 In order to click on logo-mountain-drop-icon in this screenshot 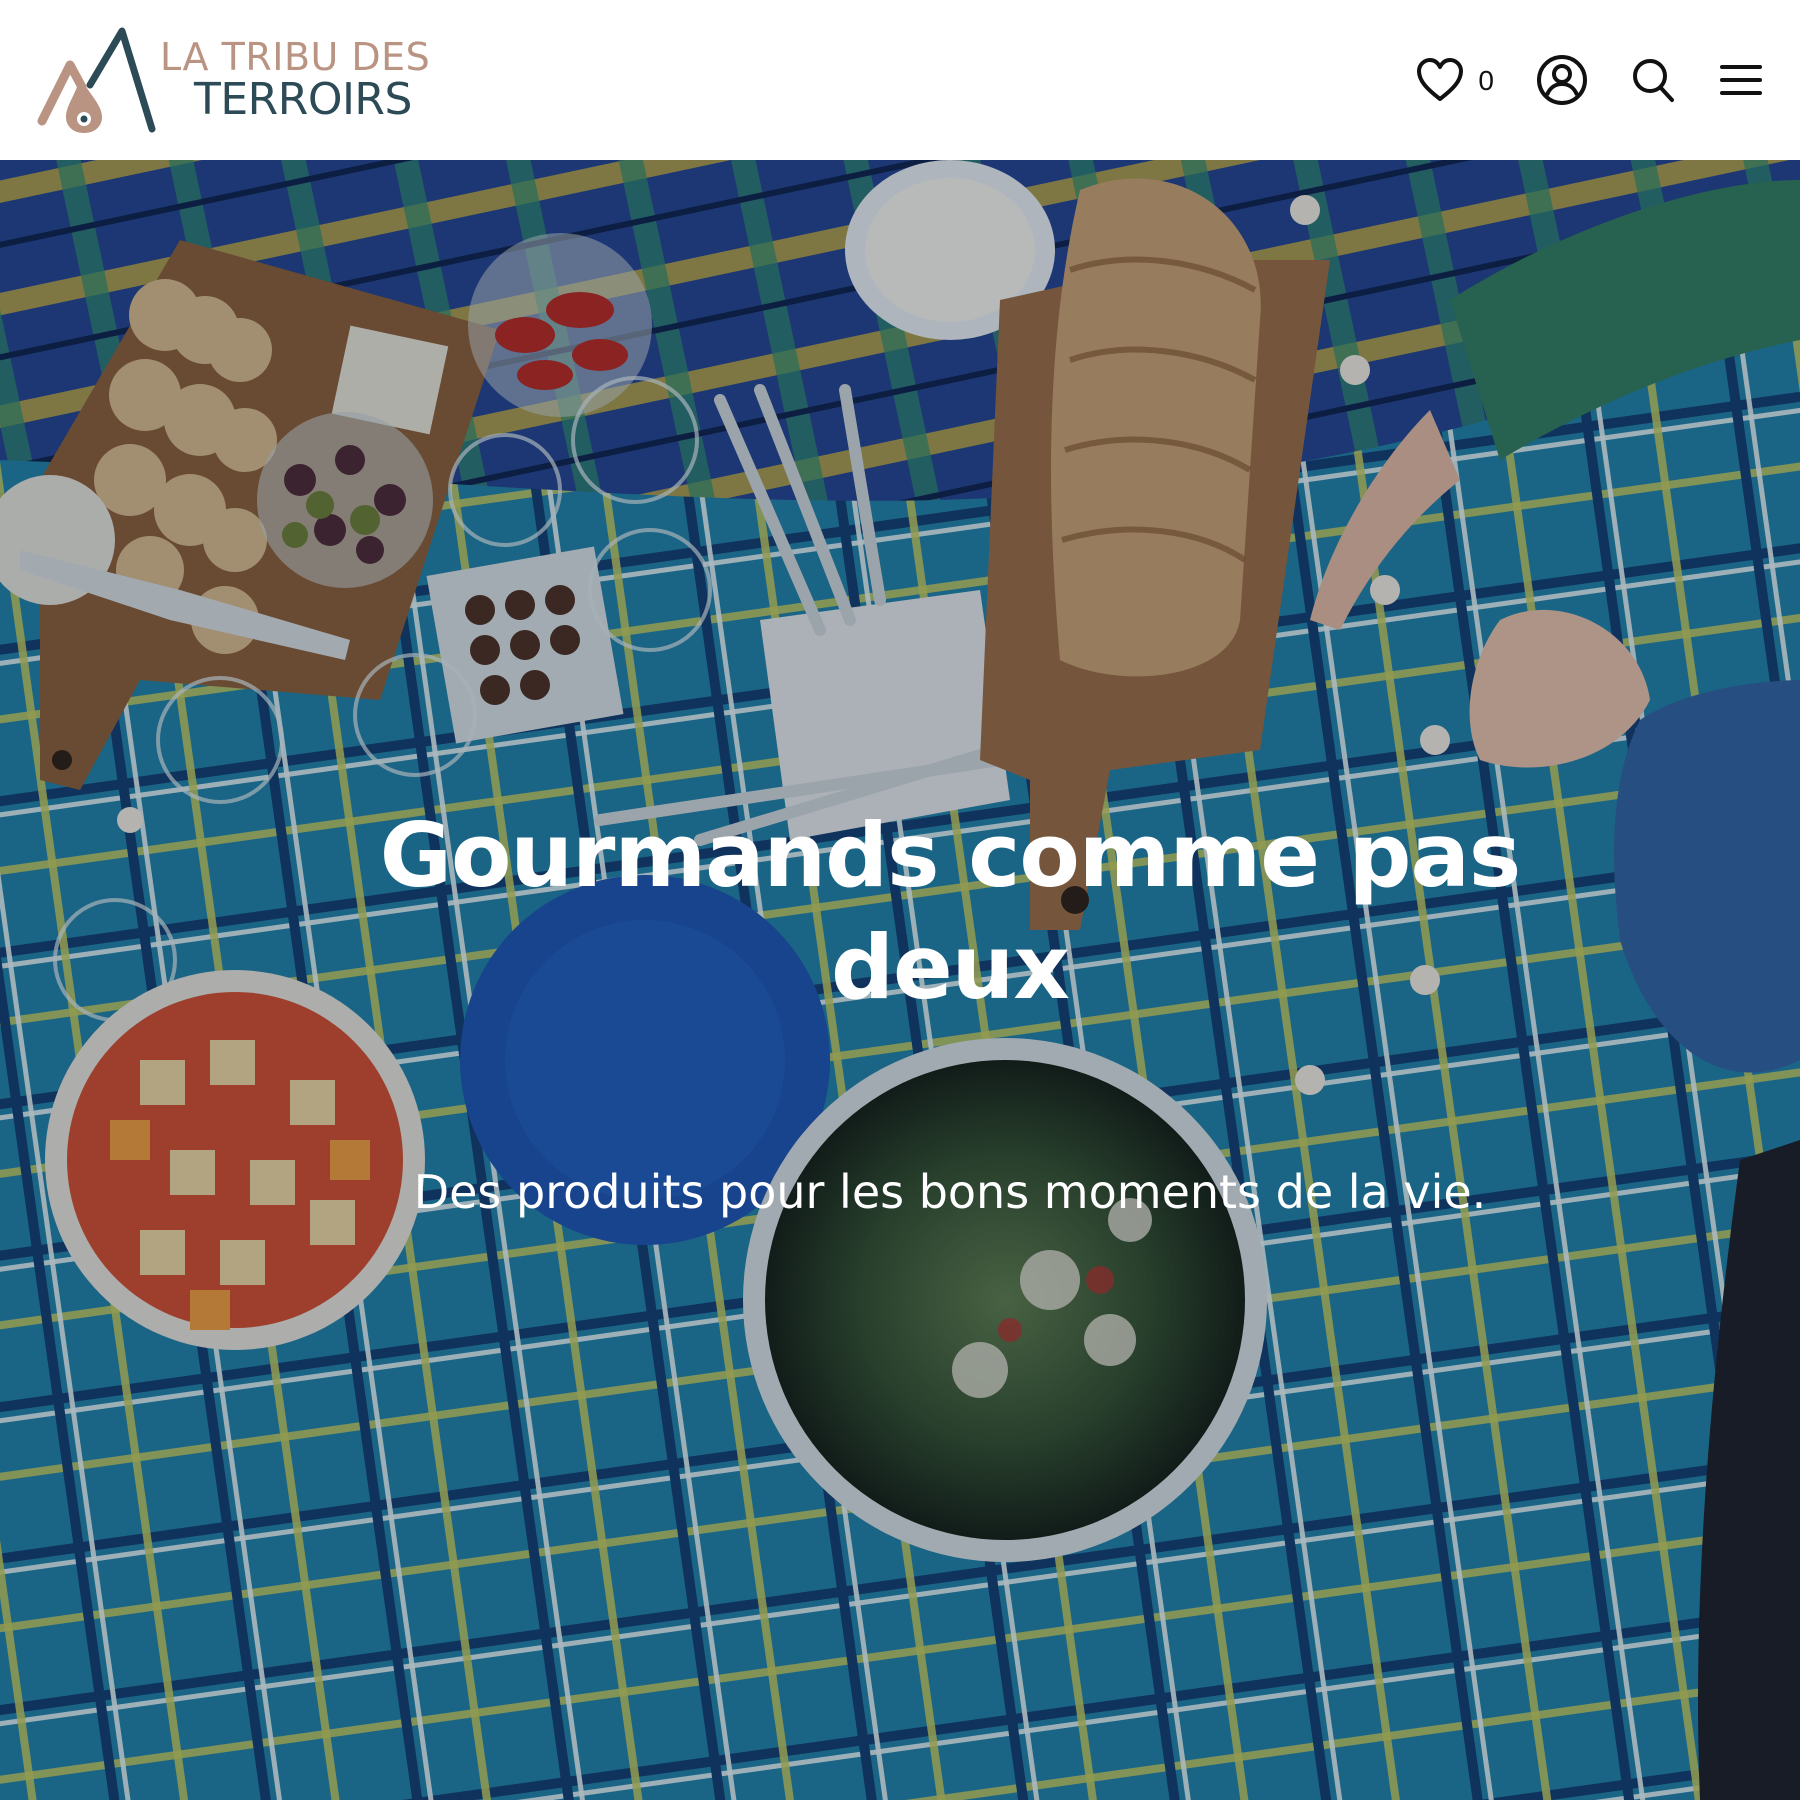, I will do `click(96, 80)`.